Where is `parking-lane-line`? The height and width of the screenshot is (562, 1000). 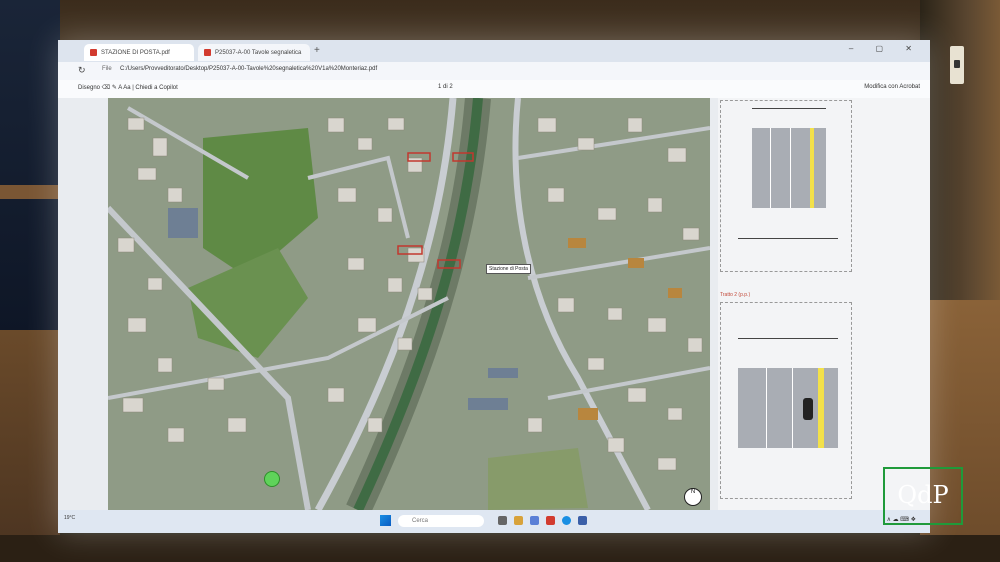 parking-lane-line is located at coordinates (821, 408).